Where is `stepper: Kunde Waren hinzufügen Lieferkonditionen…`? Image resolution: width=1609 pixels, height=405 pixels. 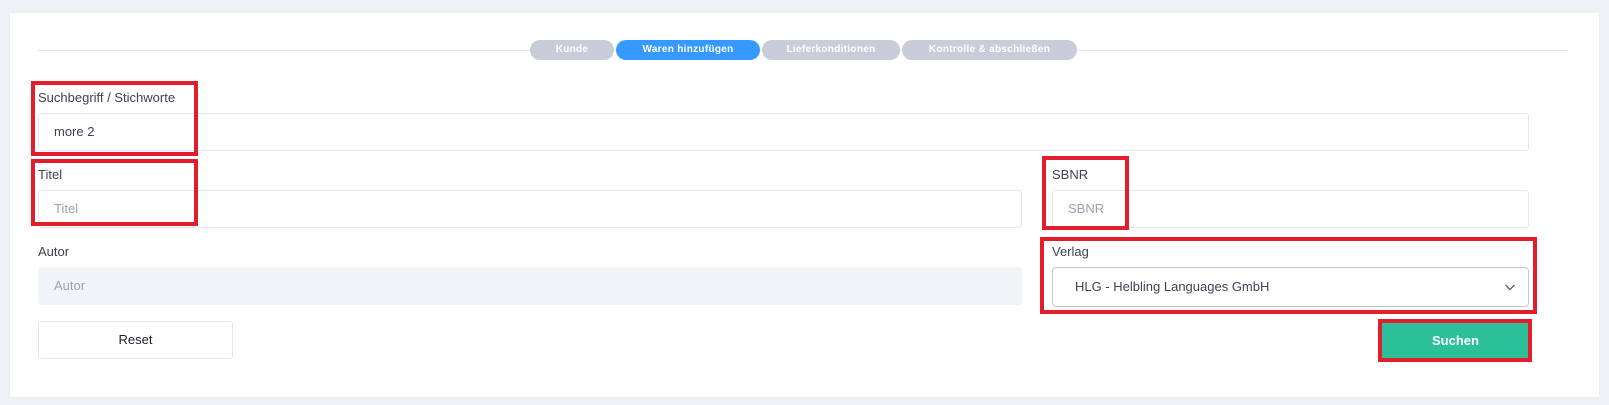 stepper: Kunde Waren hinzufügen Lieferkonditionen… is located at coordinates (803, 50).